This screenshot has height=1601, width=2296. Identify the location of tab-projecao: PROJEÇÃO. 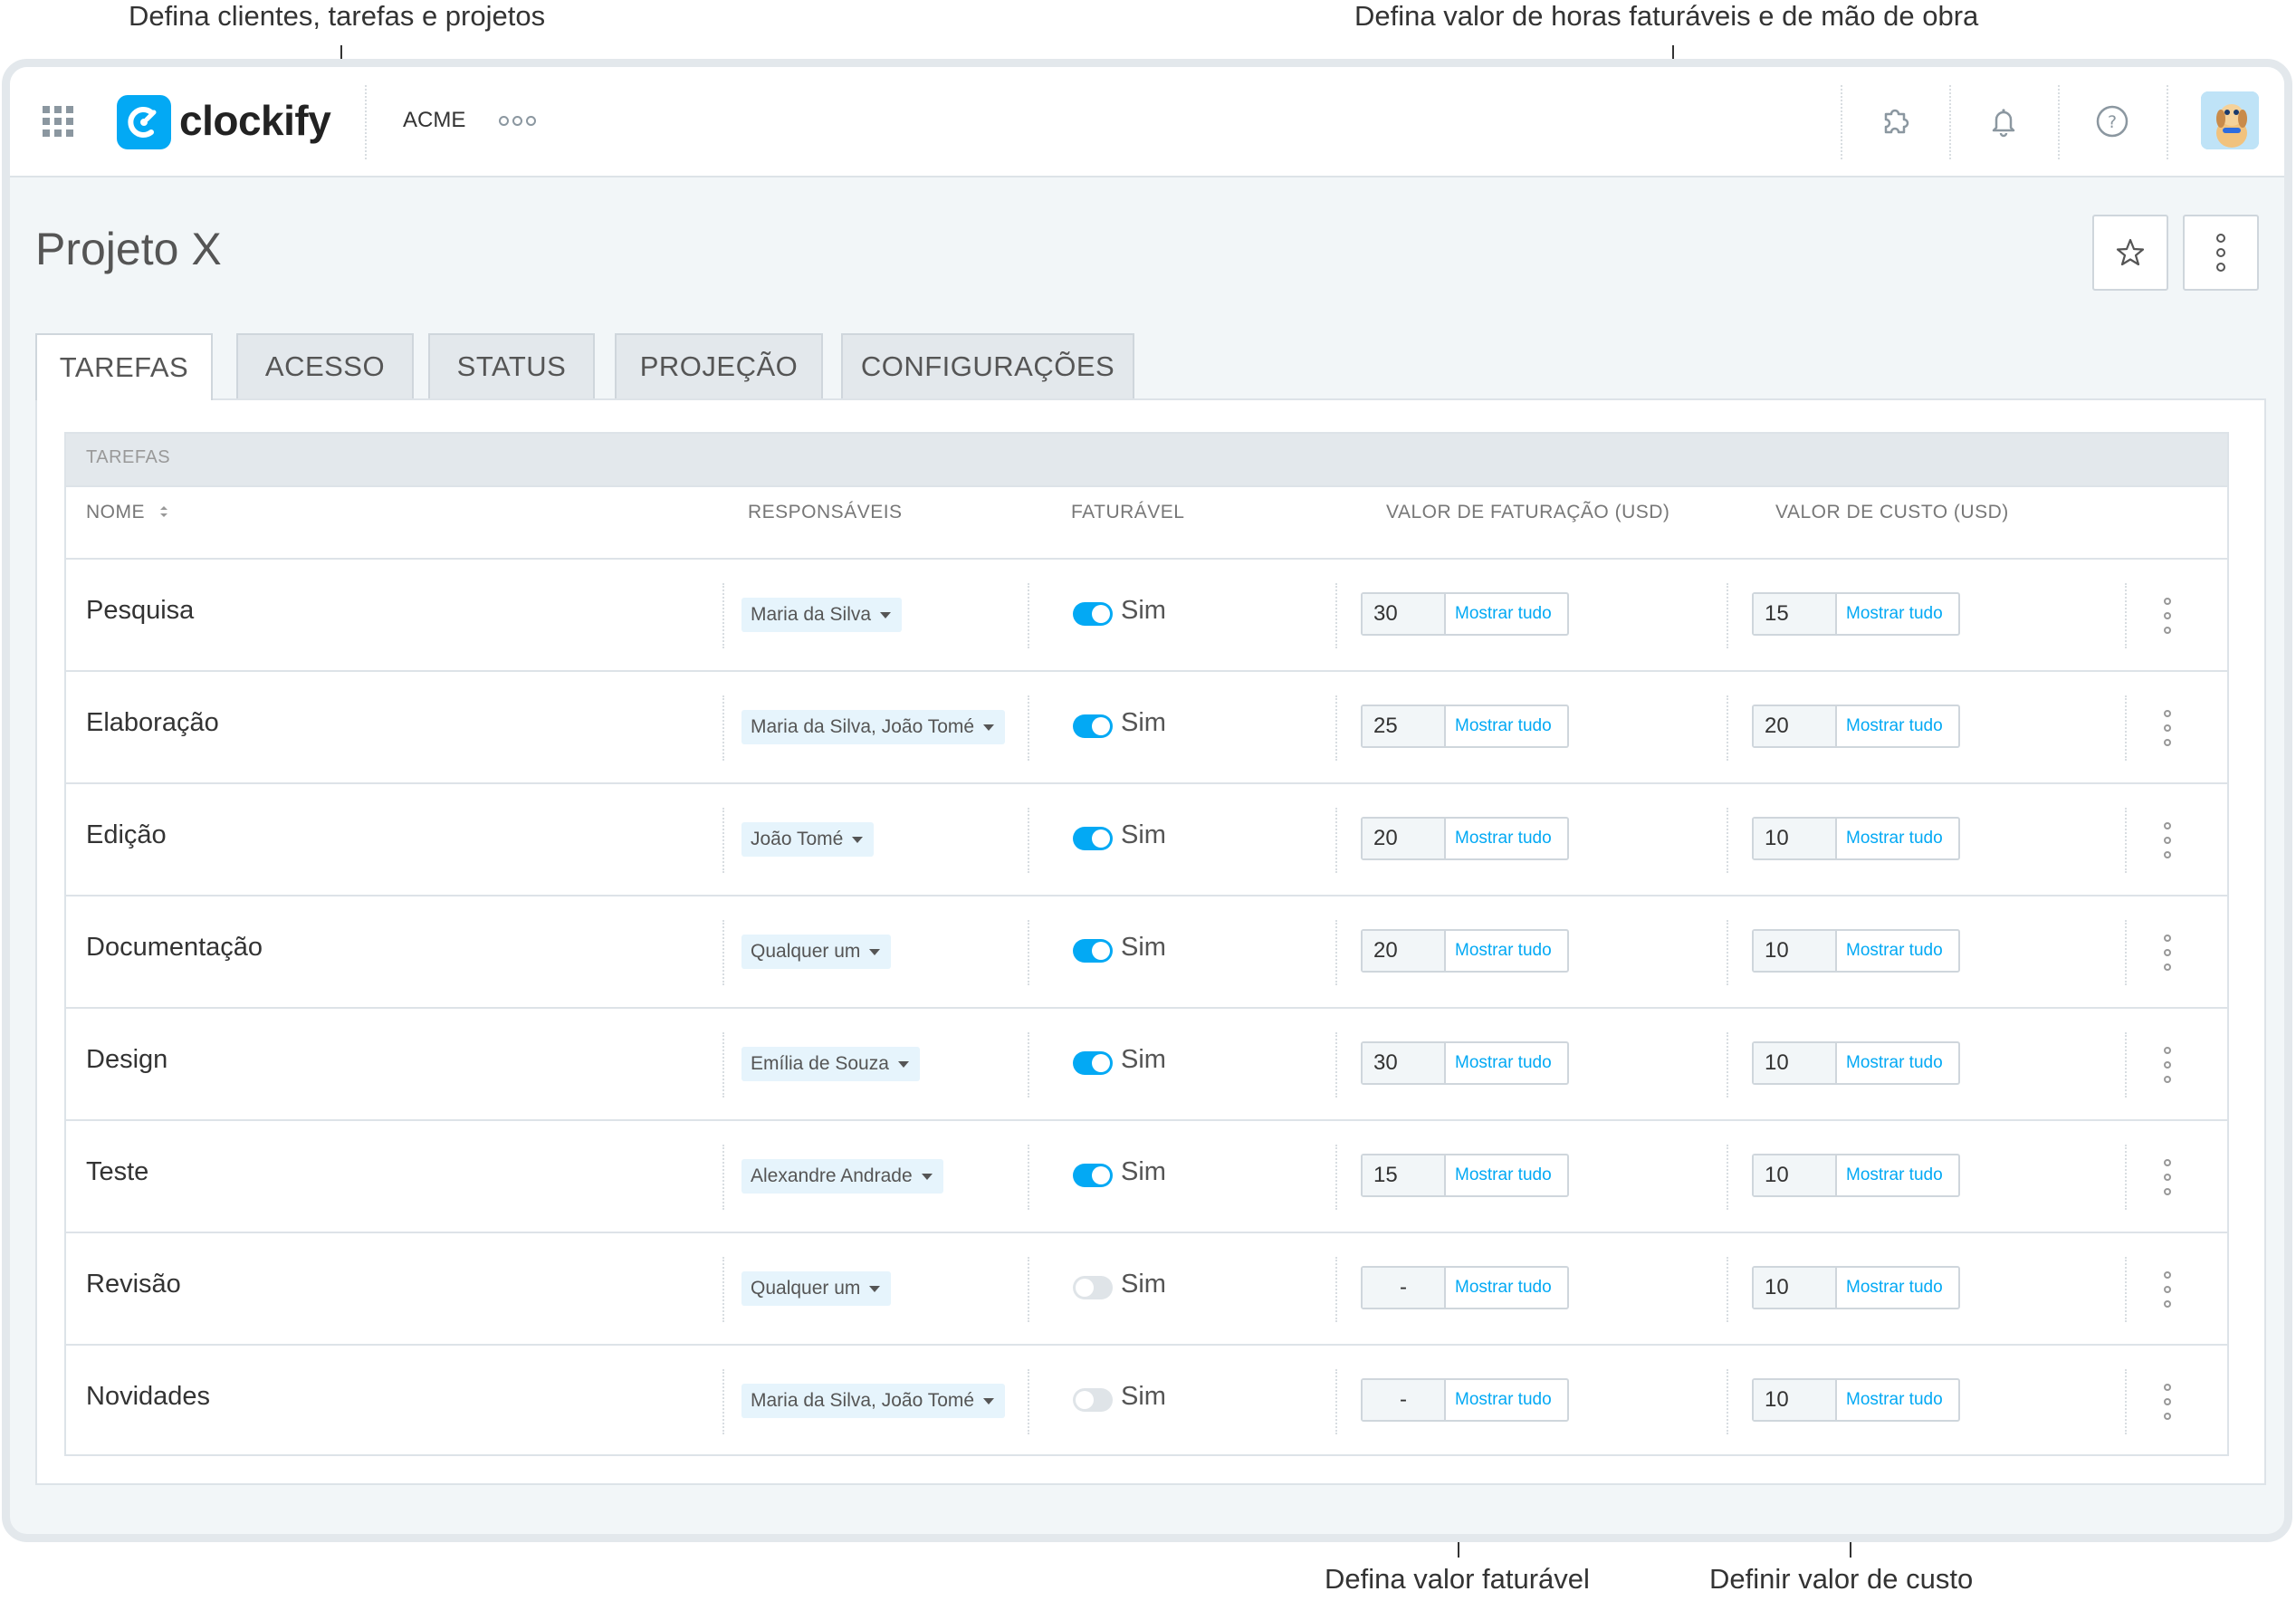
(719, 366).